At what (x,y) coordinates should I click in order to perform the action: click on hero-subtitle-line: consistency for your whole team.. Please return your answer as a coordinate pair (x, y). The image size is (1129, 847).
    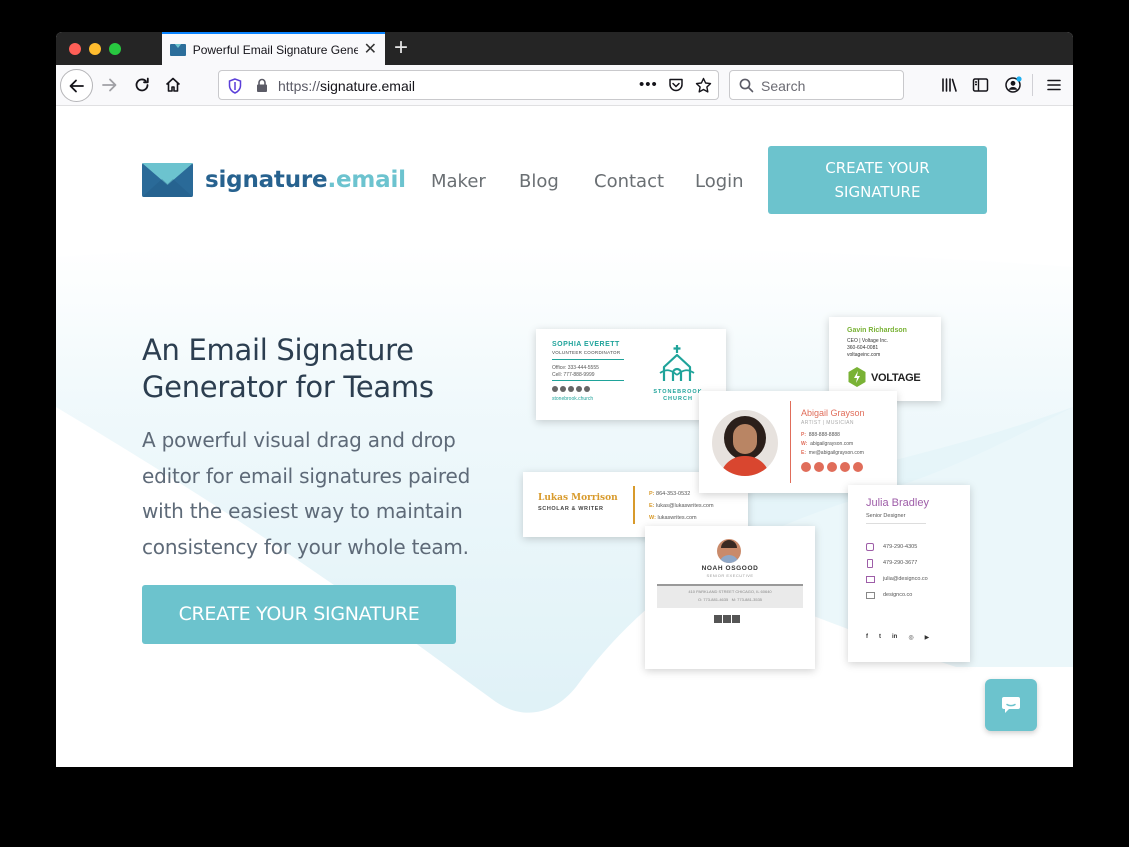
    Looking at the image, I should click on (305, 546).